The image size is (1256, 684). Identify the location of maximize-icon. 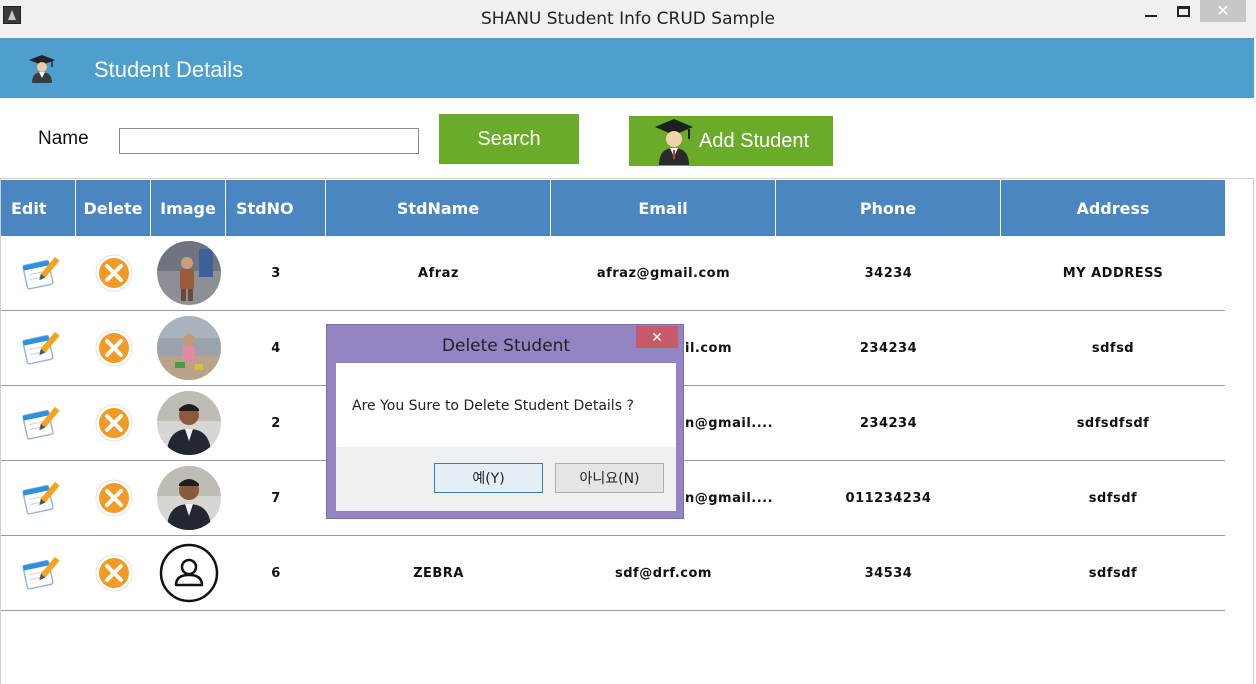
(1183, 11).